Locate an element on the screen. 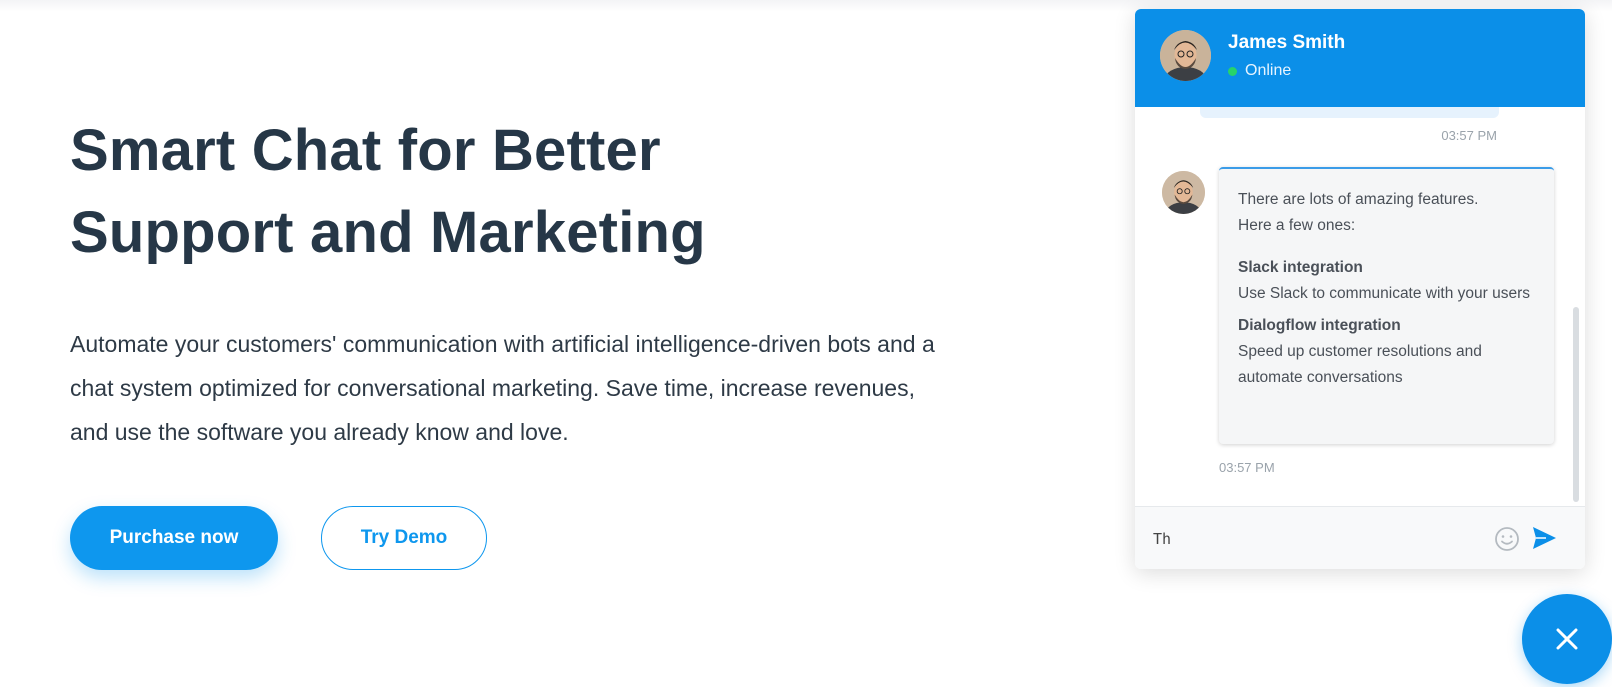  cta-group: Purchase now Try Demo is located at coordinates (520, 538).